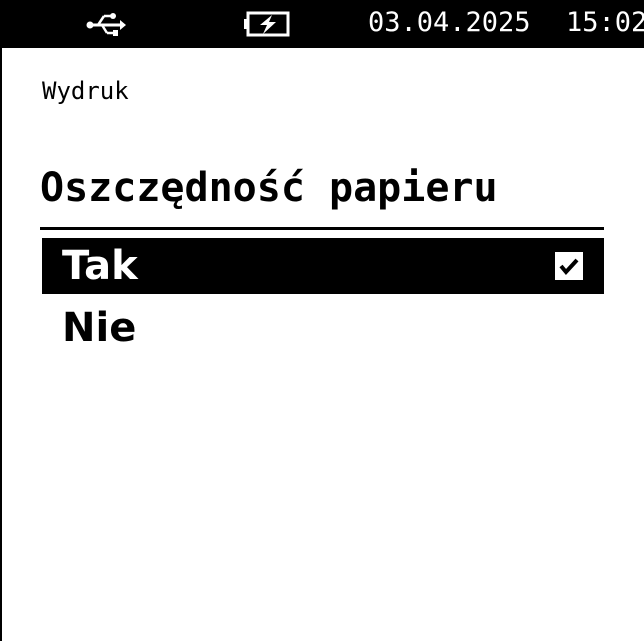 Image resolution: width=644 pixels, height=641 pixels. Describe the element at coordinates (100, 266) in the screenshot. I see `option-label: Tak` at that location.